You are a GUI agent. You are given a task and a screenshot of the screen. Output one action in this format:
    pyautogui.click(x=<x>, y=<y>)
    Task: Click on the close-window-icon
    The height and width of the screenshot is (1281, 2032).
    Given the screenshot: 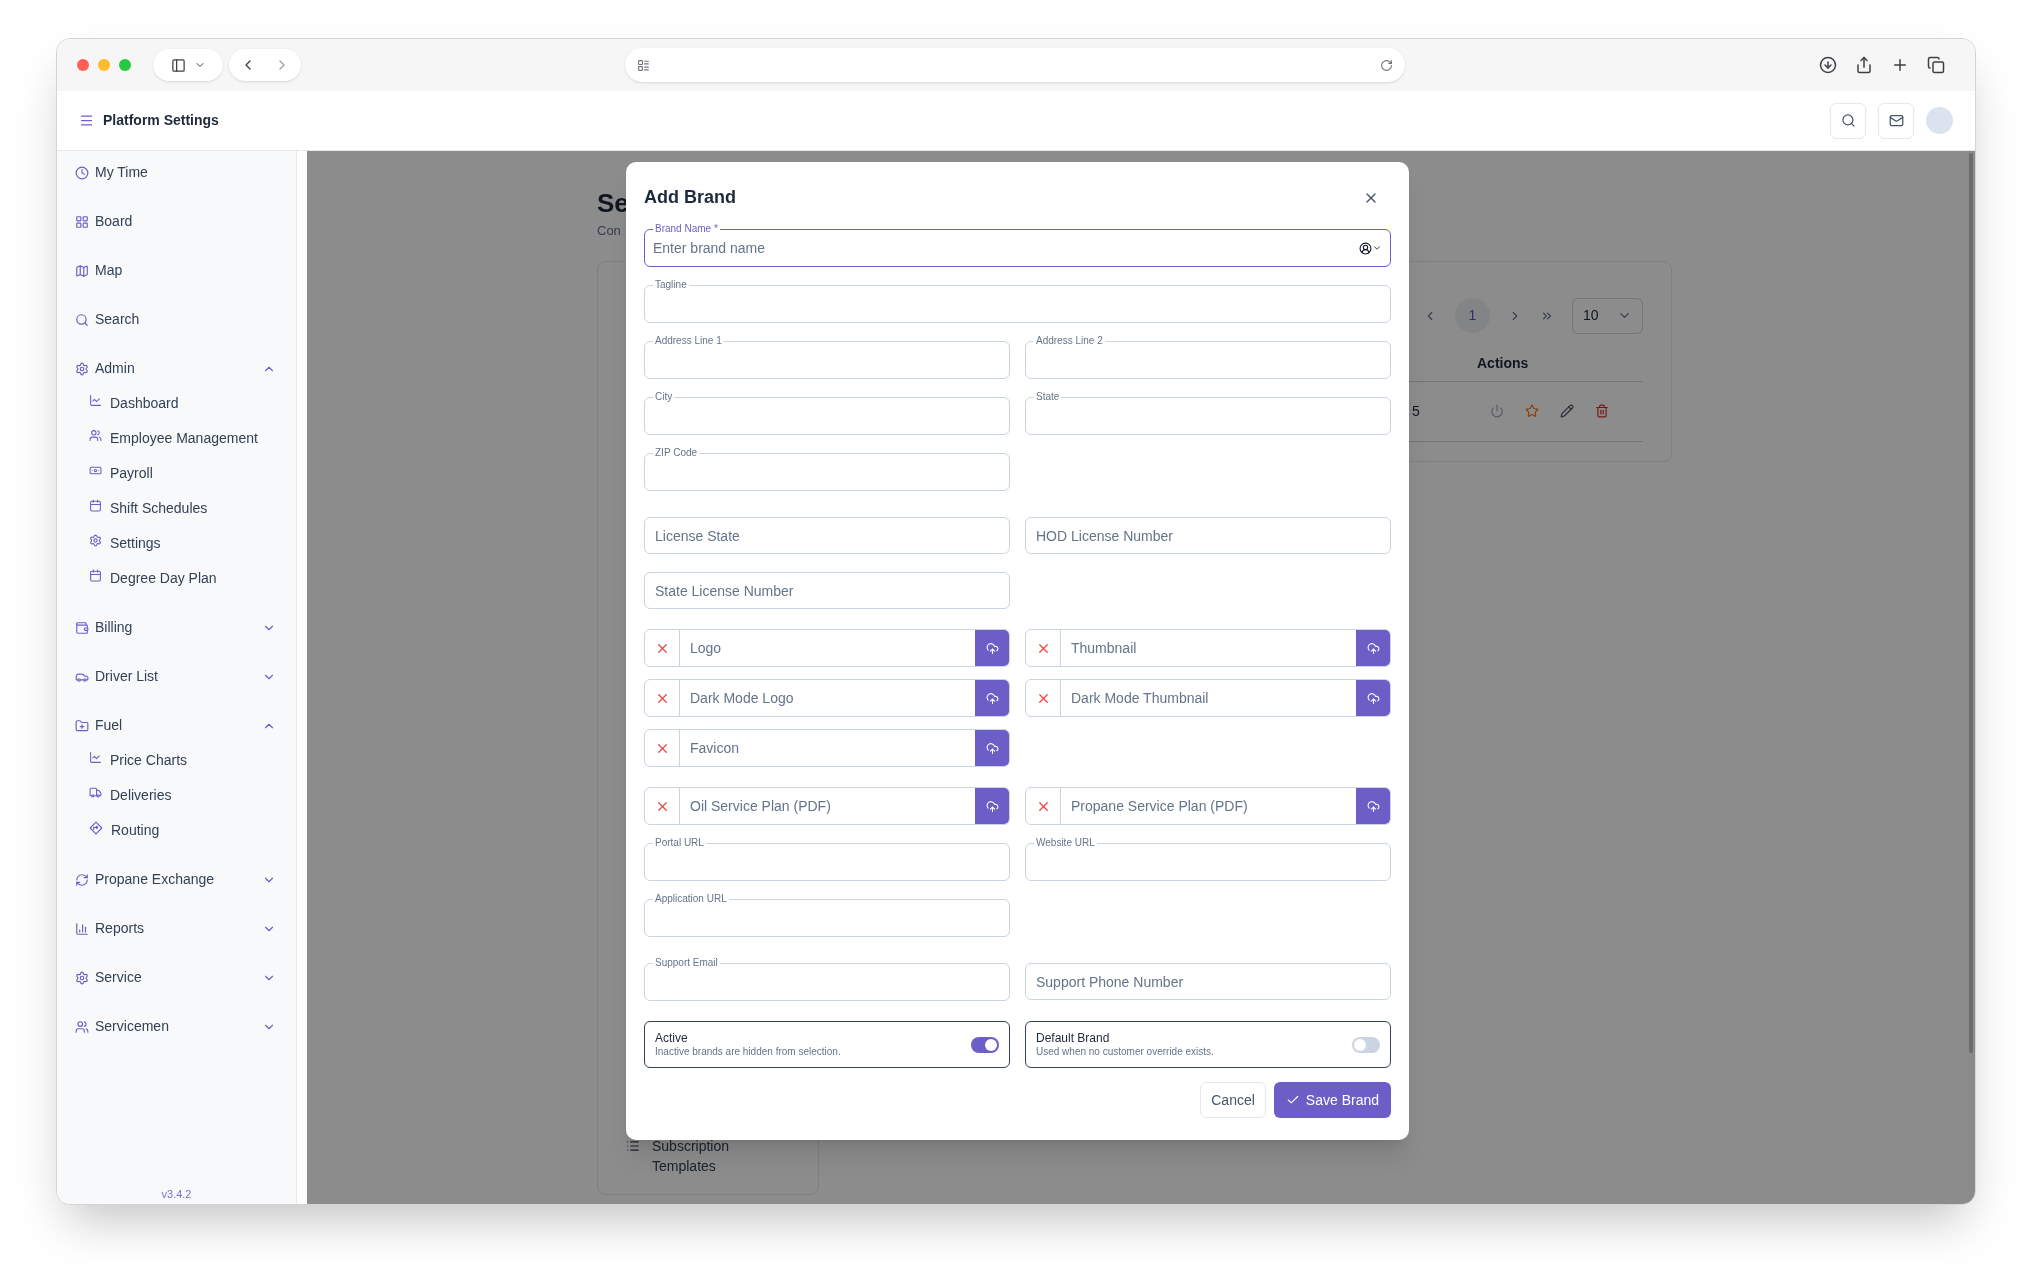 What is the action you would take?
    pyautogui.click(x=83, y=65)
    